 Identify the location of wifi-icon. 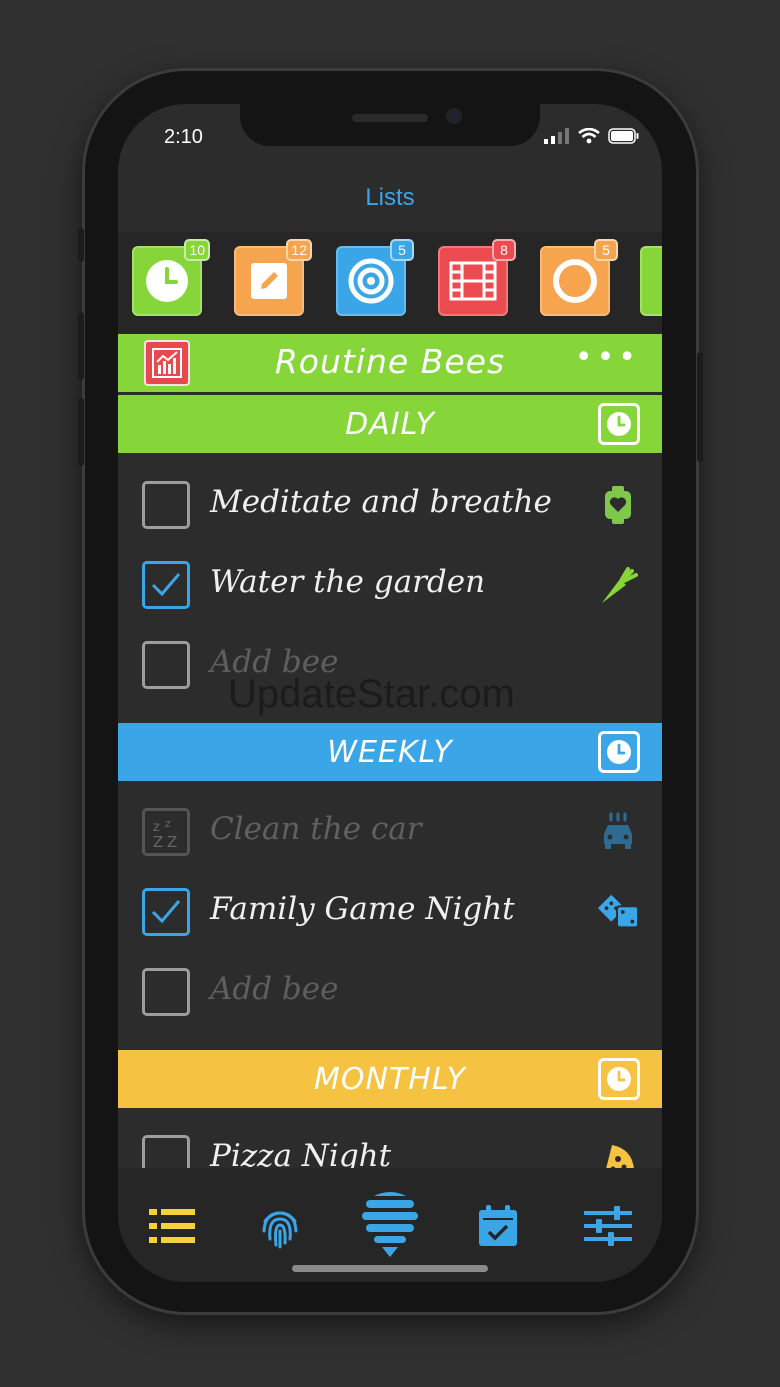
(589, 136).